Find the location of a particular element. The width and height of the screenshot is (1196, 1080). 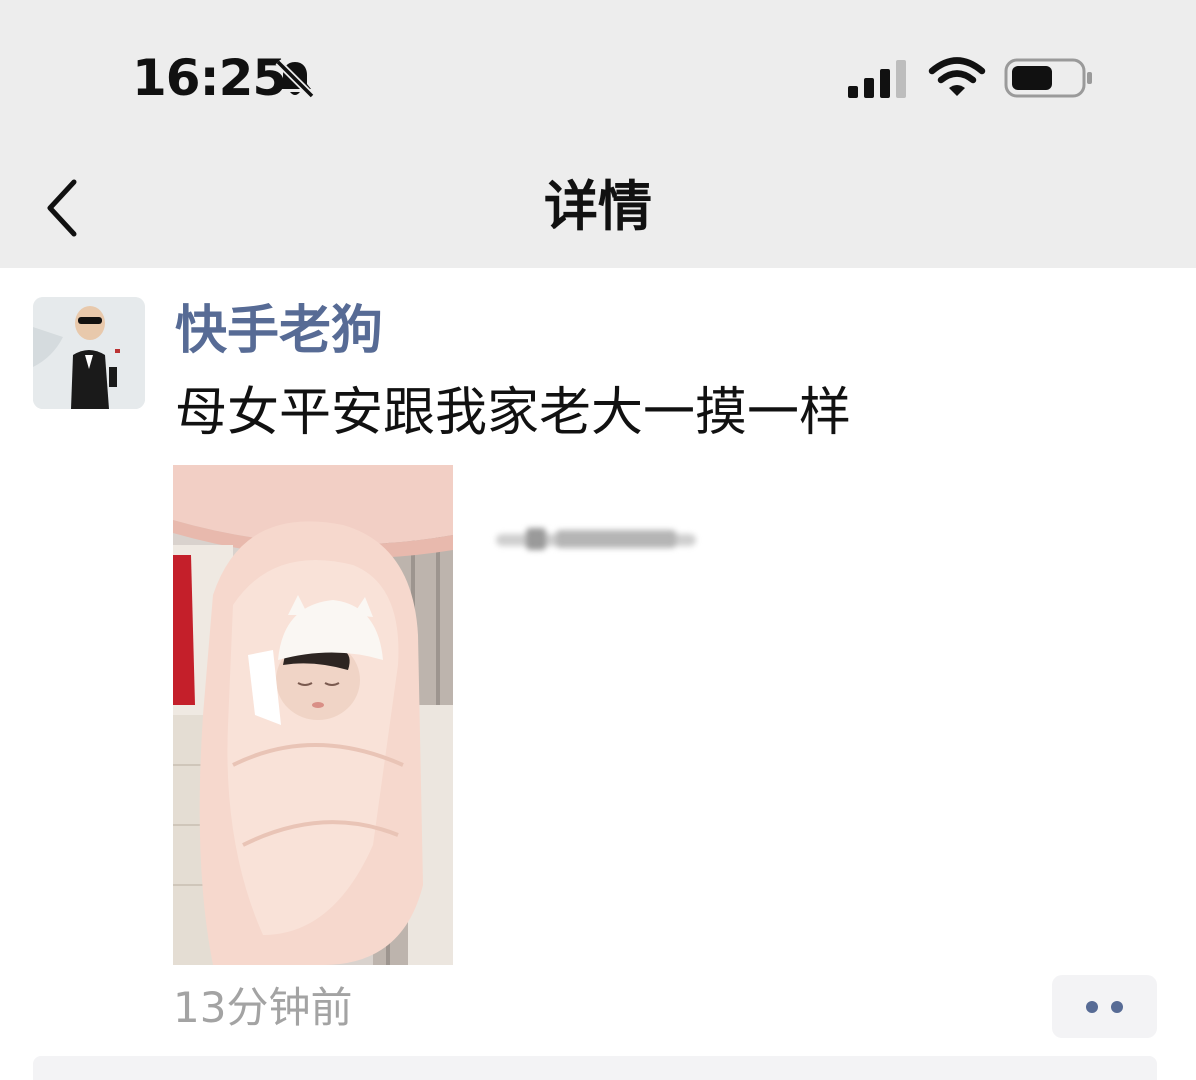

bell-muted-icon is located at coordinates (295, 79).